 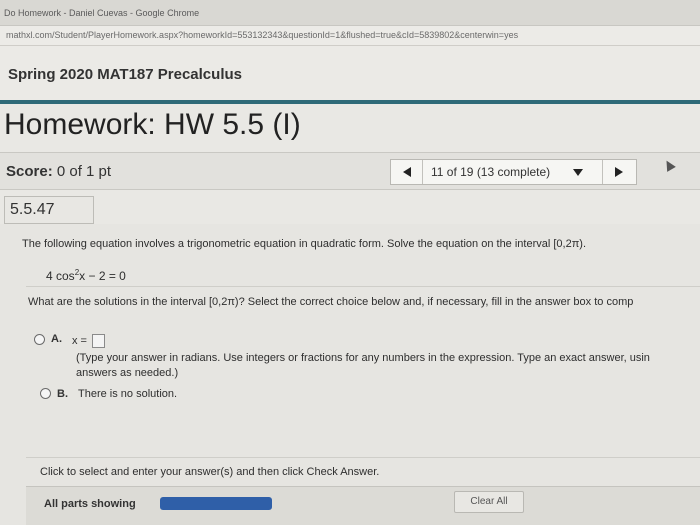 What do you see at coordinates (62, 394) in the screenshot?
I see `option-b-label: B.` at bounding box center [62, 394].